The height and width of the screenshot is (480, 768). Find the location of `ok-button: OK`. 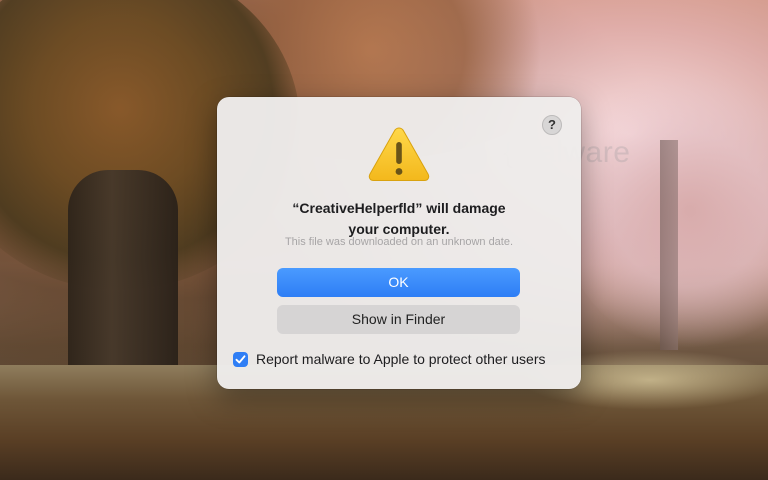

ok-button: OK is located at coordinates (398, 282).